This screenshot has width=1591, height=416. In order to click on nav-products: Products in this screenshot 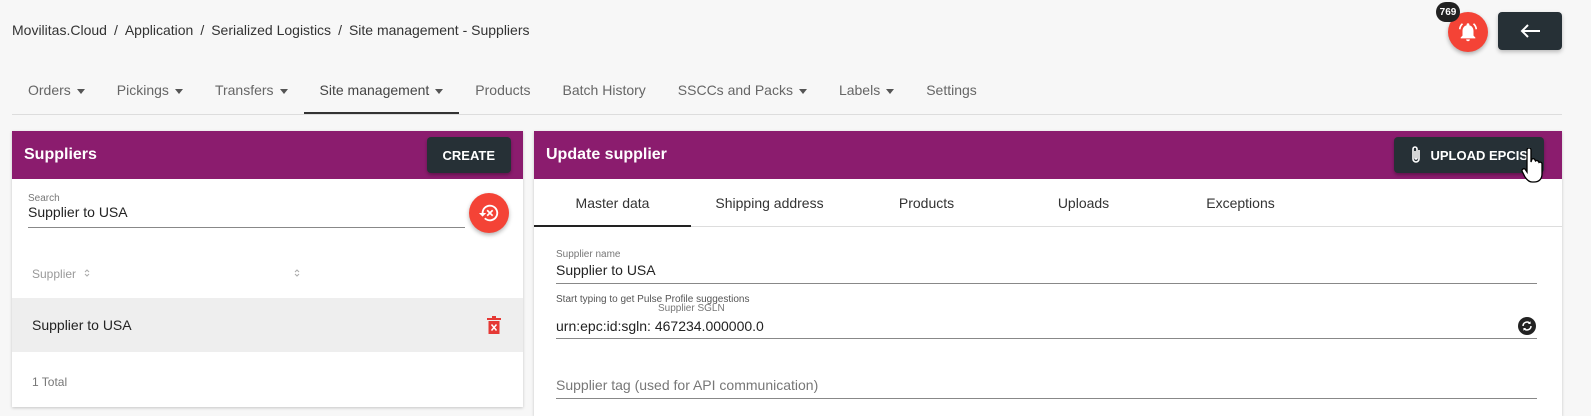, I will do `click(502, 91)`.